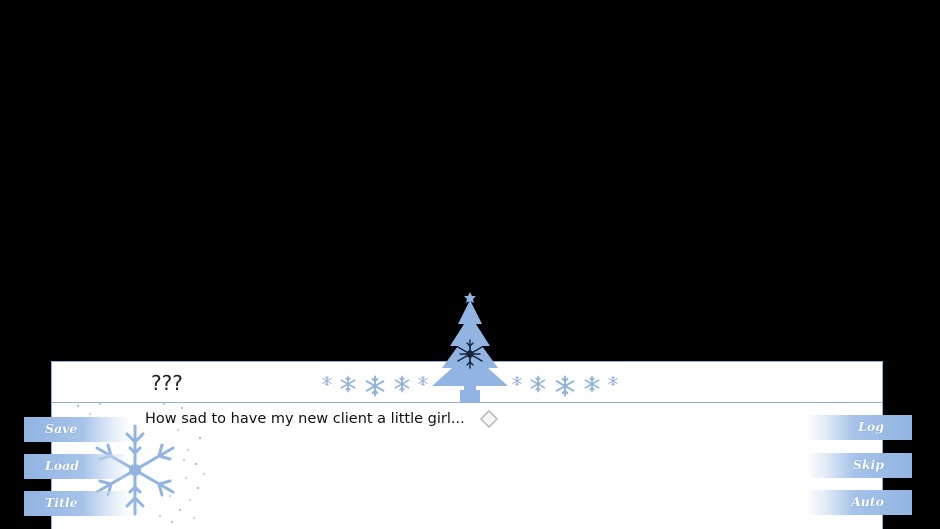 Image resolution: width=940 pixels, height=529 pixels. Describe the element at coordinates (867, 501) in the screenshot. I see `auto-label: Auto` at that location.